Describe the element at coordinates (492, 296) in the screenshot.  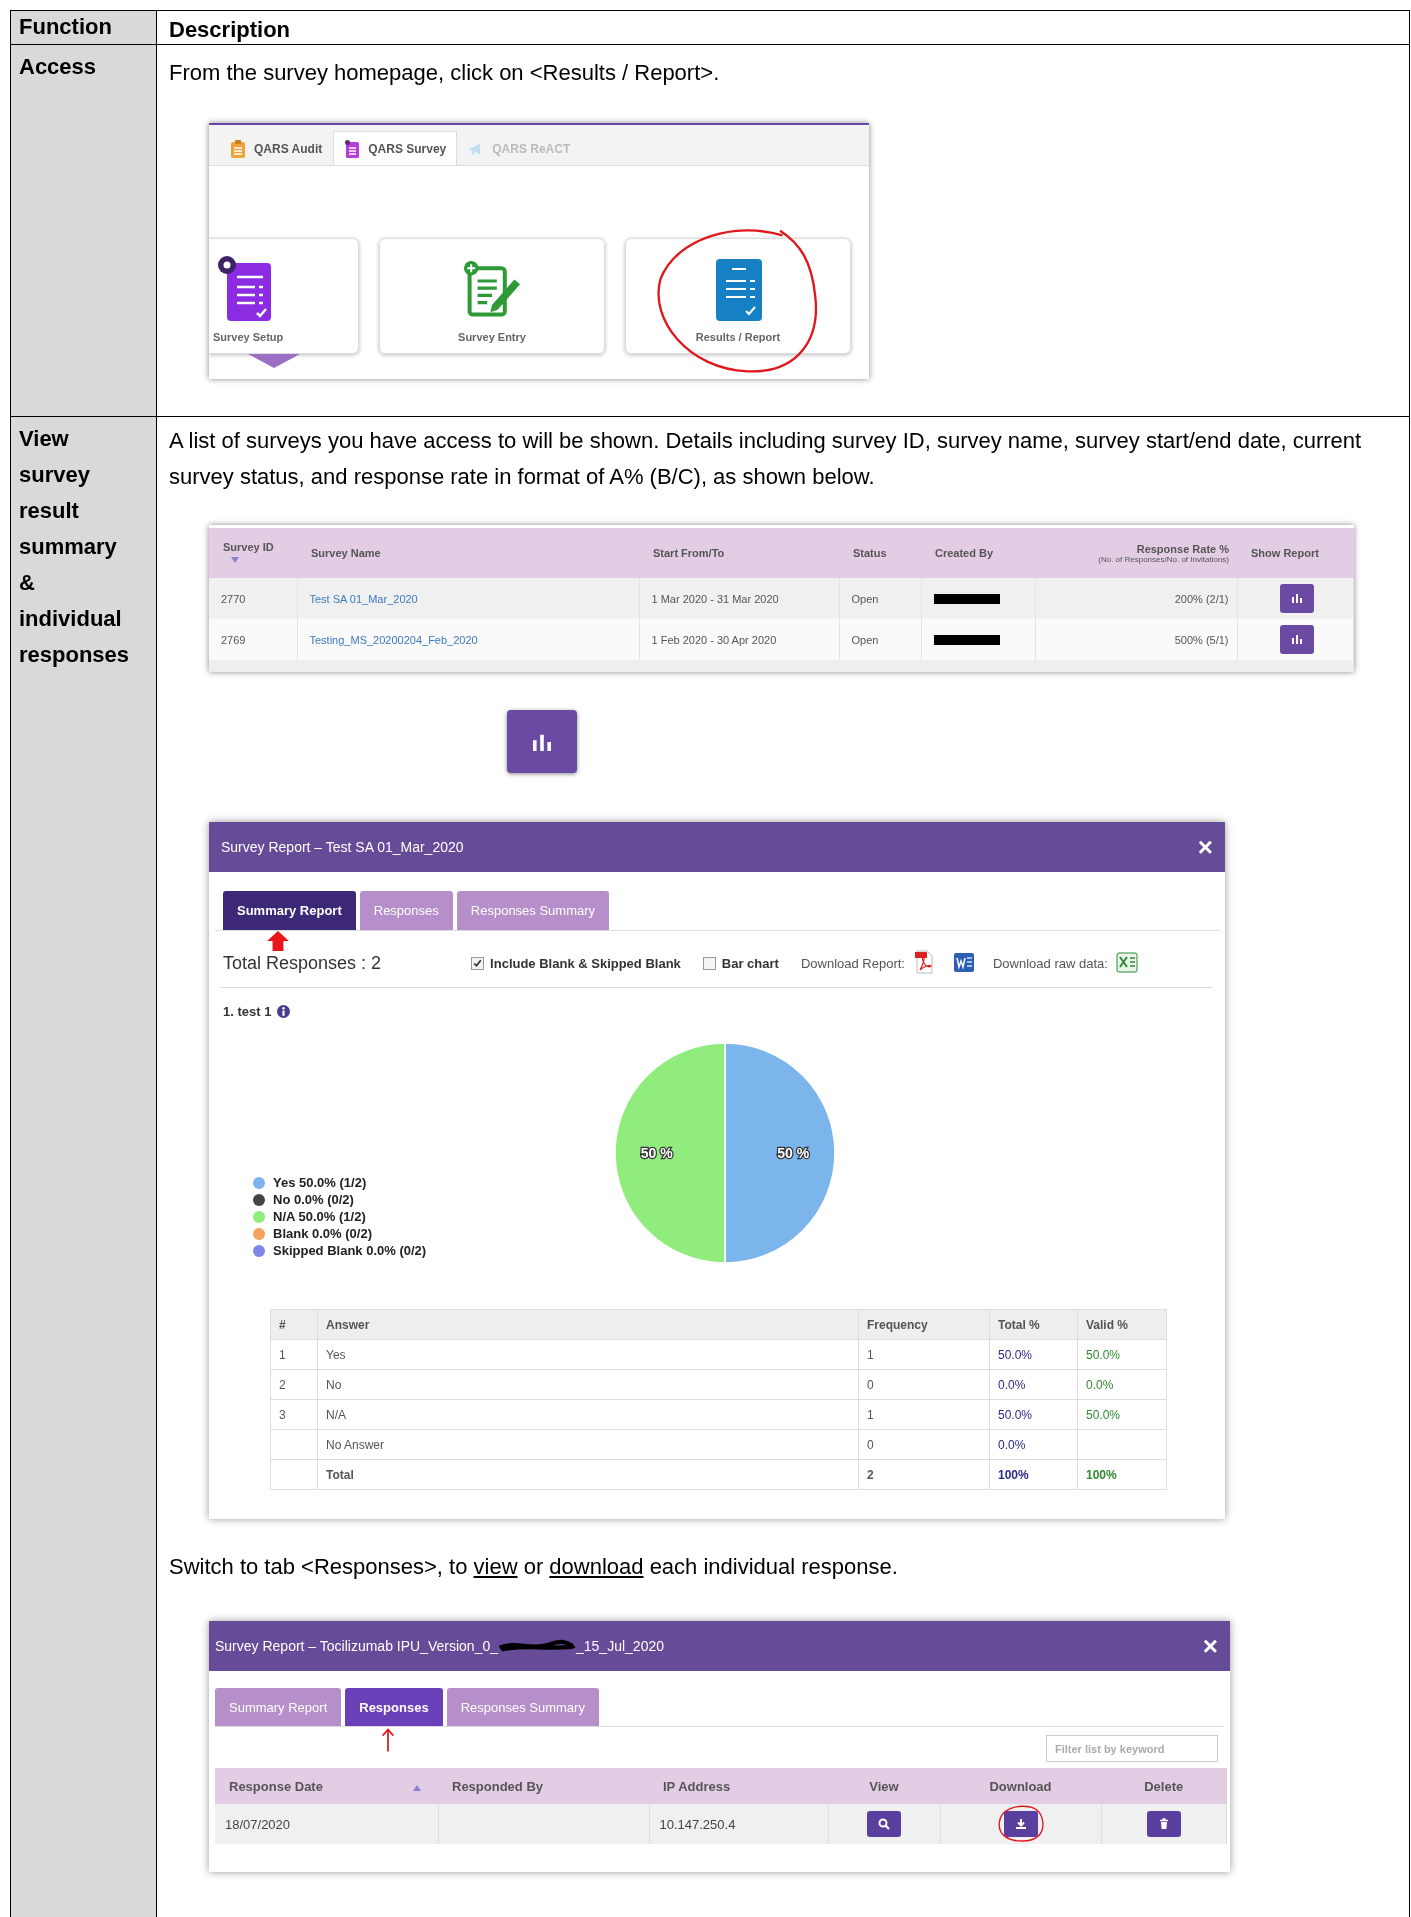
I see `module-tile: Survey Entry` at that location.